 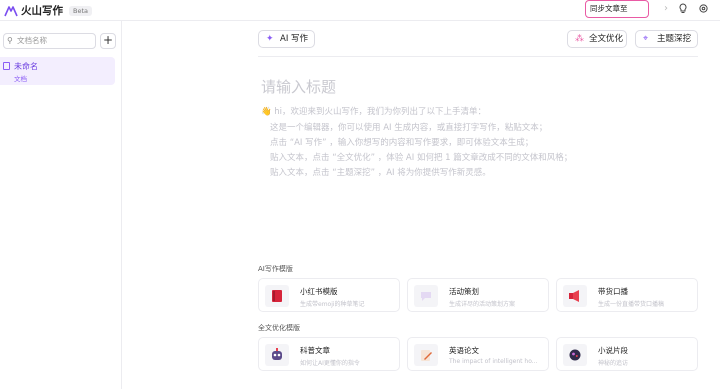 I want to click on pencil-paper-icon, so click(x=426, y=355).